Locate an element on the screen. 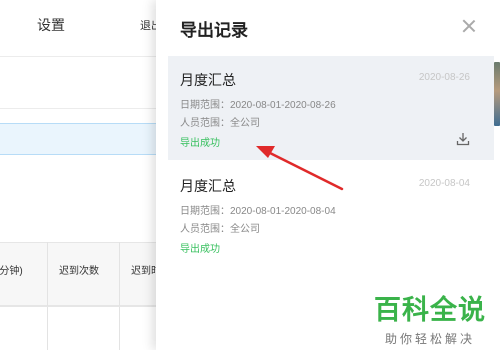 This screenshot has height=350, width=500. top-nav is located at coordinates (78, 28).